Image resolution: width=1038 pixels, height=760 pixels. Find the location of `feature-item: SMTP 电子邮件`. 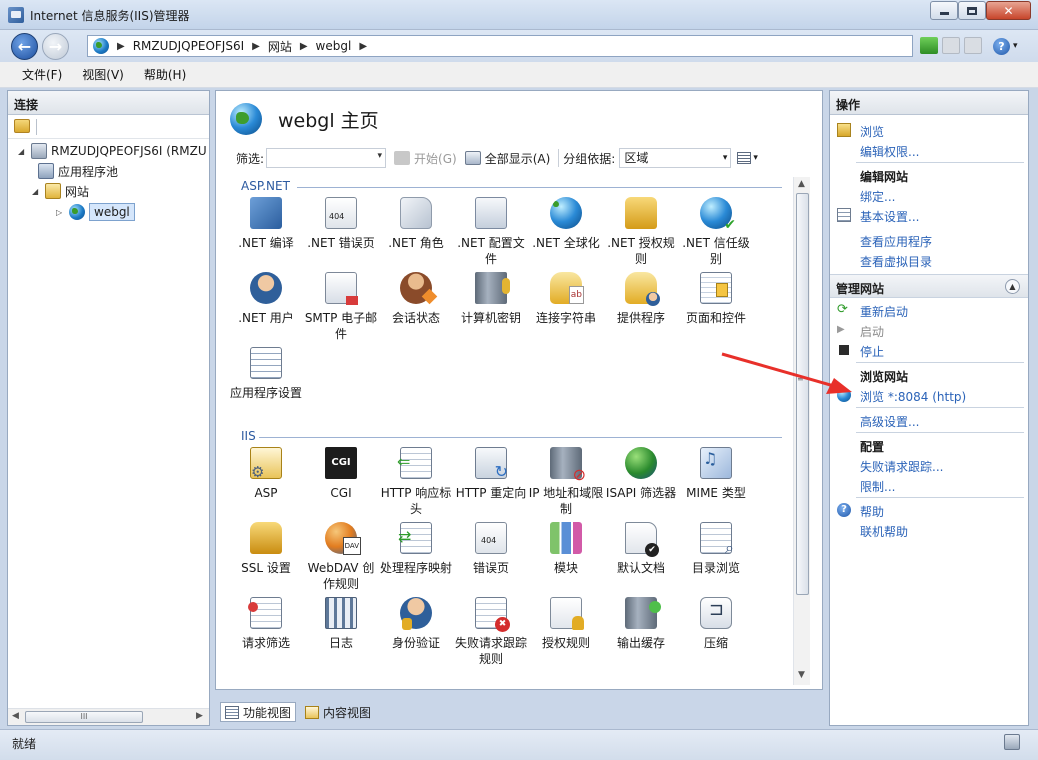

feature-item: SMTP 电子邮件 is located at coordinates (341, 307).